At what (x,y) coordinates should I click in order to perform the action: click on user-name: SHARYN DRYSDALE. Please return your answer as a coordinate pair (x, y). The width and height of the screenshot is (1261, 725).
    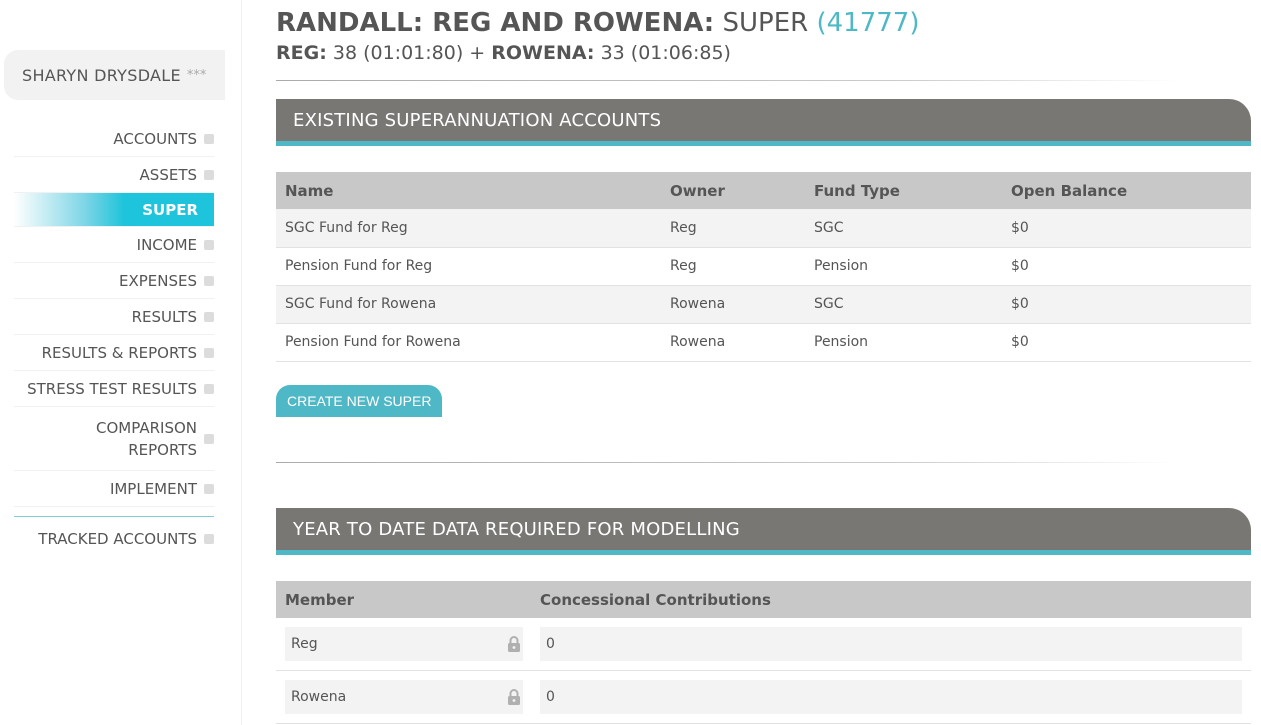
    Looking at the image, I should click on (101, 75).